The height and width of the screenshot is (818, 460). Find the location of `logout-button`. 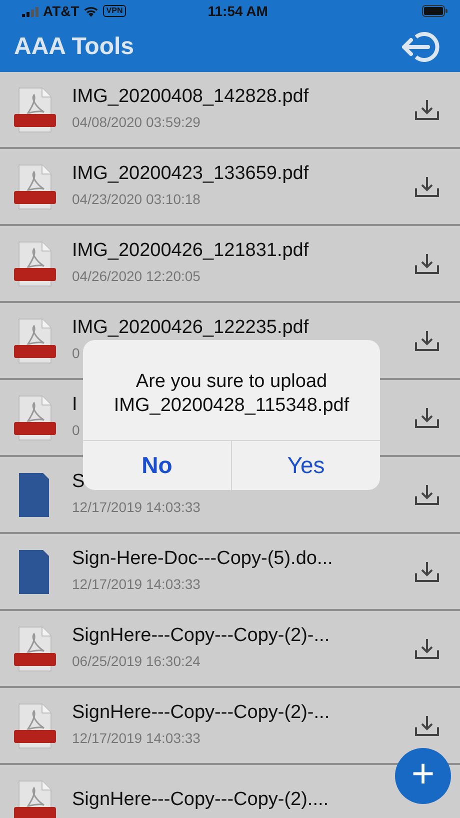

logout-button is located at coordinates (420, 47).